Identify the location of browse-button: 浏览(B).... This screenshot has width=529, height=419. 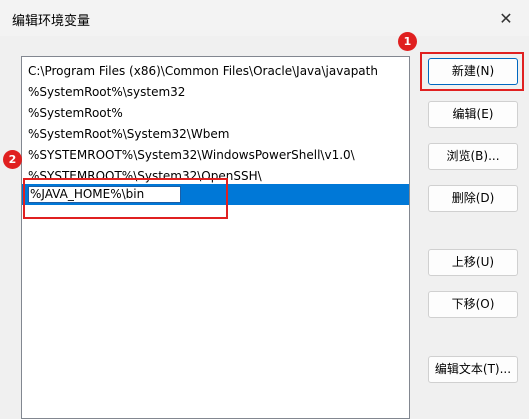
(473, 156).